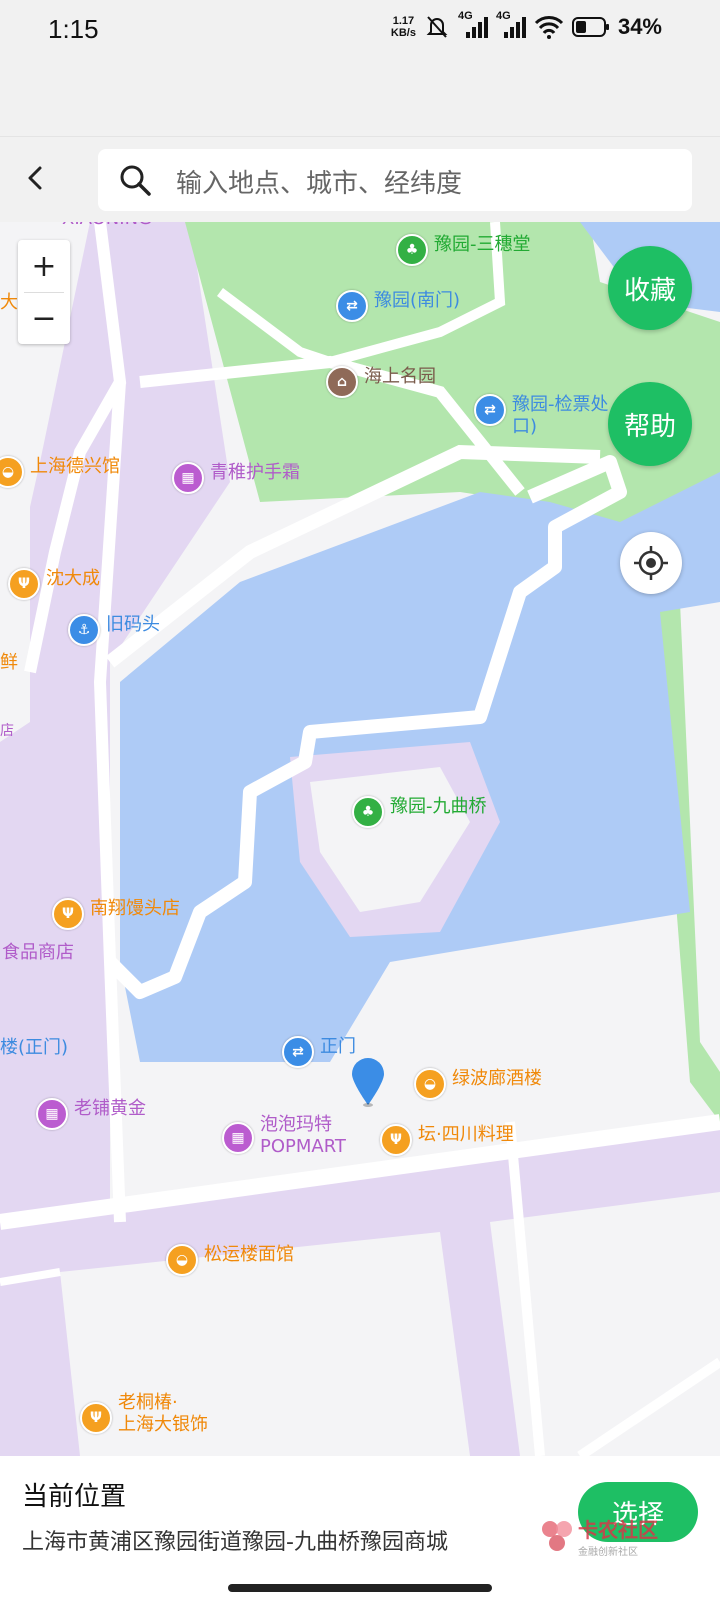 This screenshot has width=720, height=1600. I want to click on poi-main-gate: ⇄ 正门, so click(319, 1052).